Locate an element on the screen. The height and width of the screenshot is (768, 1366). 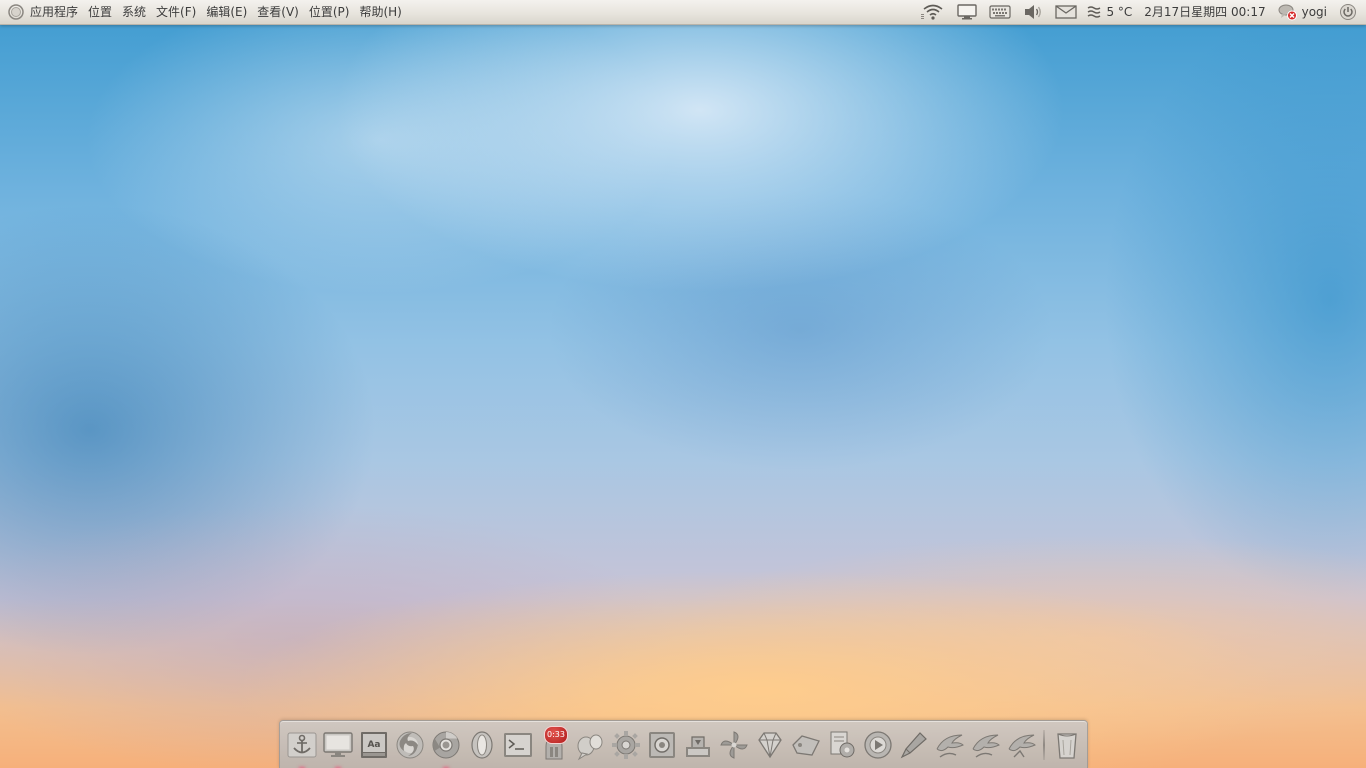
pen-icon is located at coordinates (914, 745).